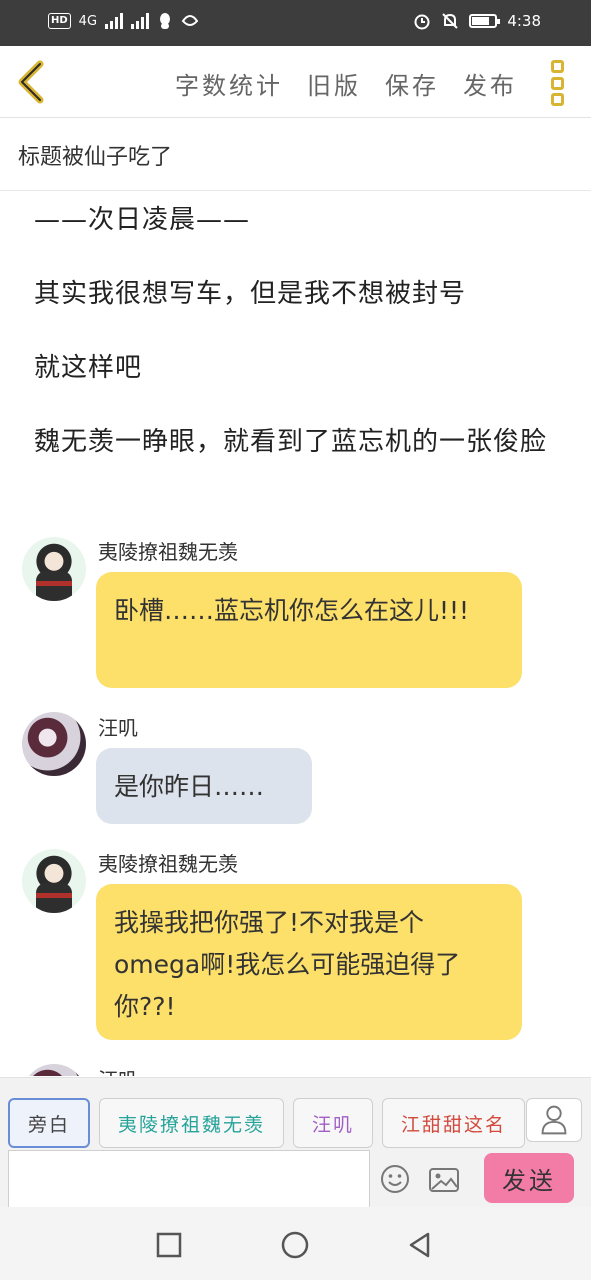  I want to click on more-menu-icon, so click(558, 83).